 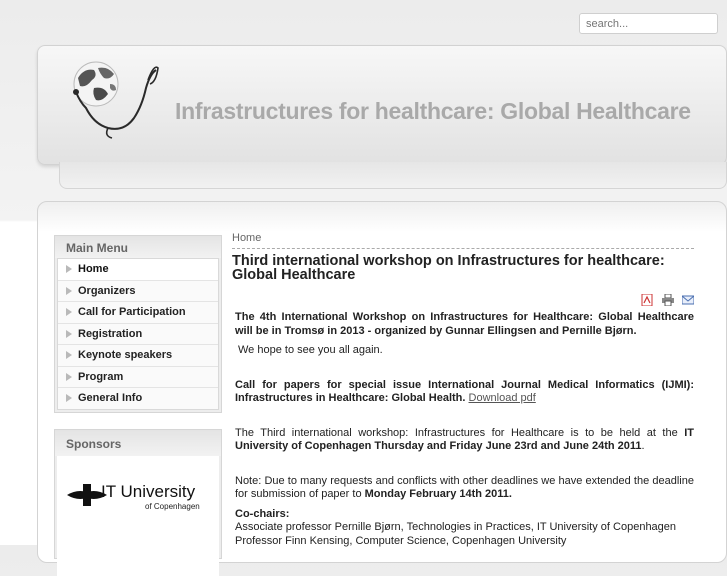 I want to click on menu-item-label: Home, so click(x=93, y=269).